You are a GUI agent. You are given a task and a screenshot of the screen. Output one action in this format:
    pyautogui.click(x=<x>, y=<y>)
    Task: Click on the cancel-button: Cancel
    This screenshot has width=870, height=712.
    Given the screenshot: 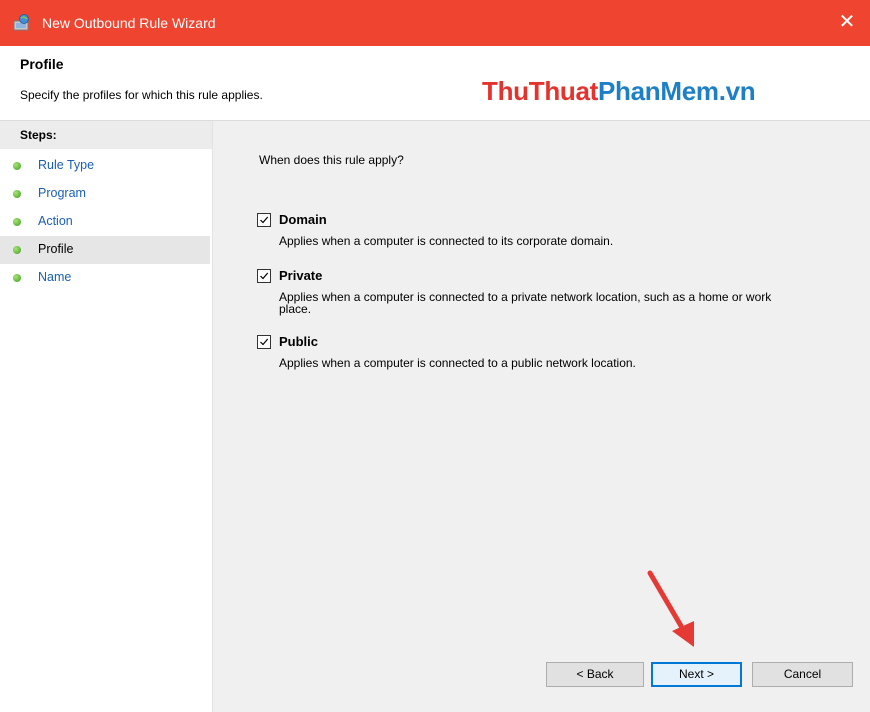 What is the action you would take?
    pyautogui.click(x=802, y=674)
    